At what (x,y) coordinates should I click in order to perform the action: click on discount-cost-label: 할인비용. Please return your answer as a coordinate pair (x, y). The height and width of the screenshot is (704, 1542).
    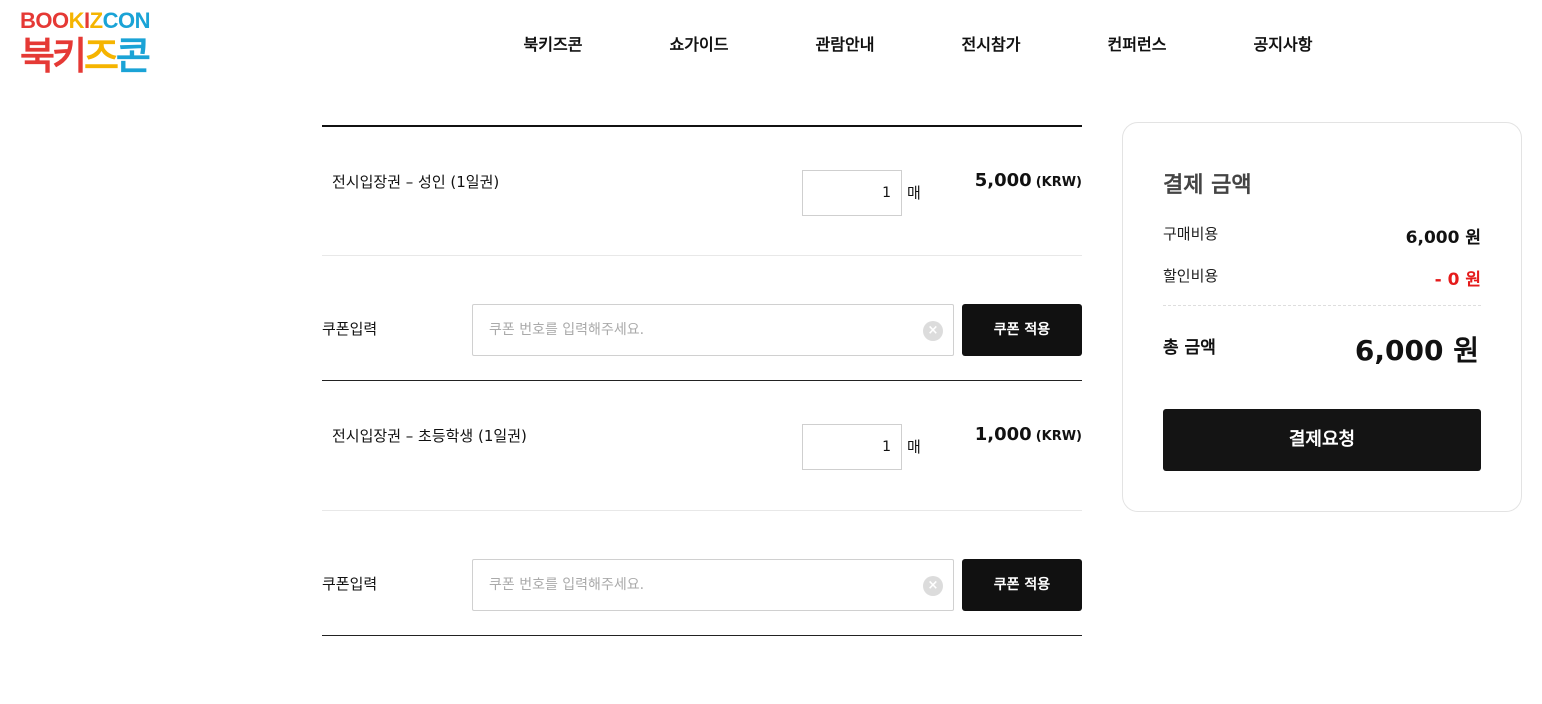
    Looking at the image, I should click on (1191, 276).